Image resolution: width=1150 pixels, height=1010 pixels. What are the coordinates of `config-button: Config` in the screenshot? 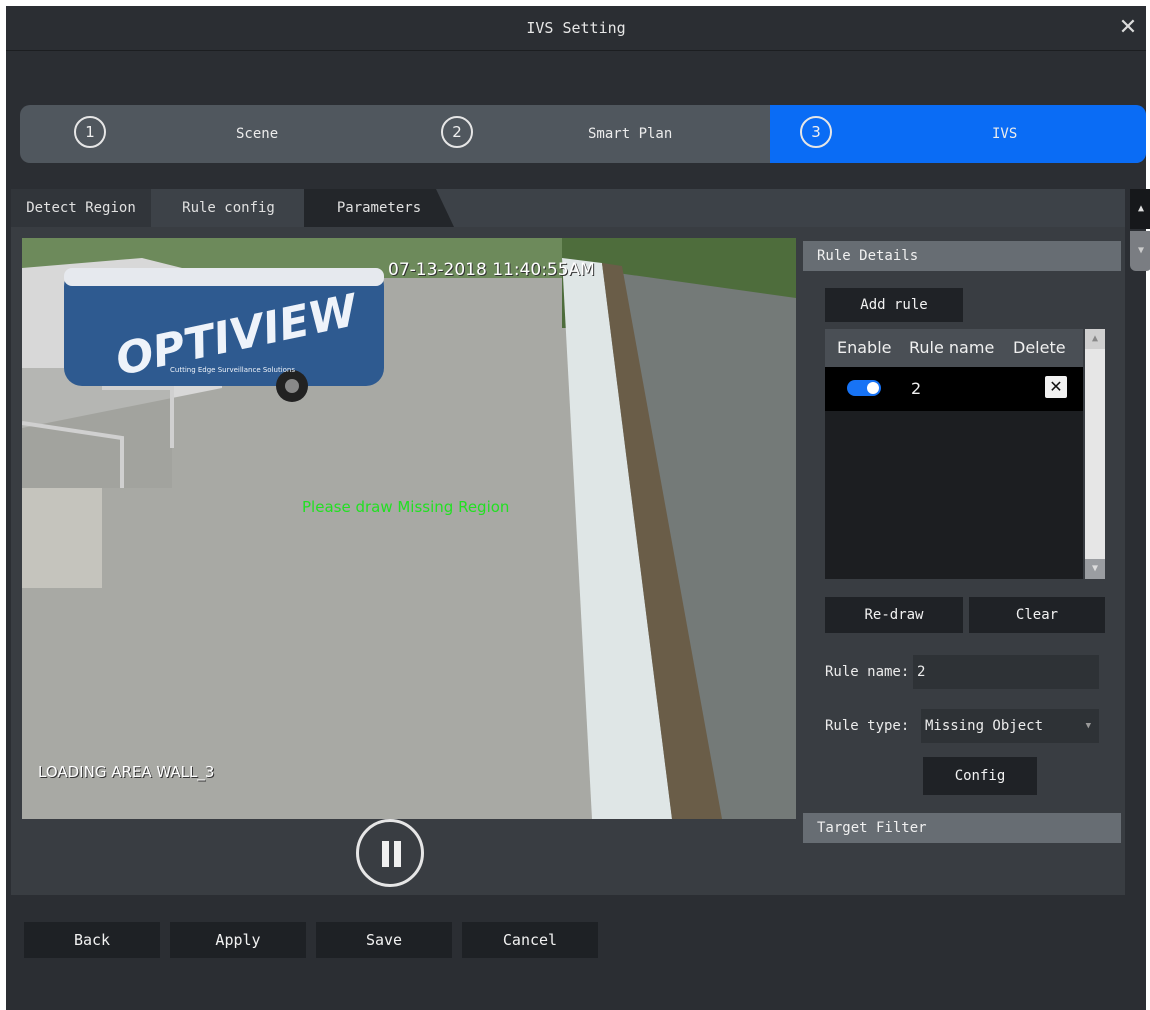 It's located at (980, 776).